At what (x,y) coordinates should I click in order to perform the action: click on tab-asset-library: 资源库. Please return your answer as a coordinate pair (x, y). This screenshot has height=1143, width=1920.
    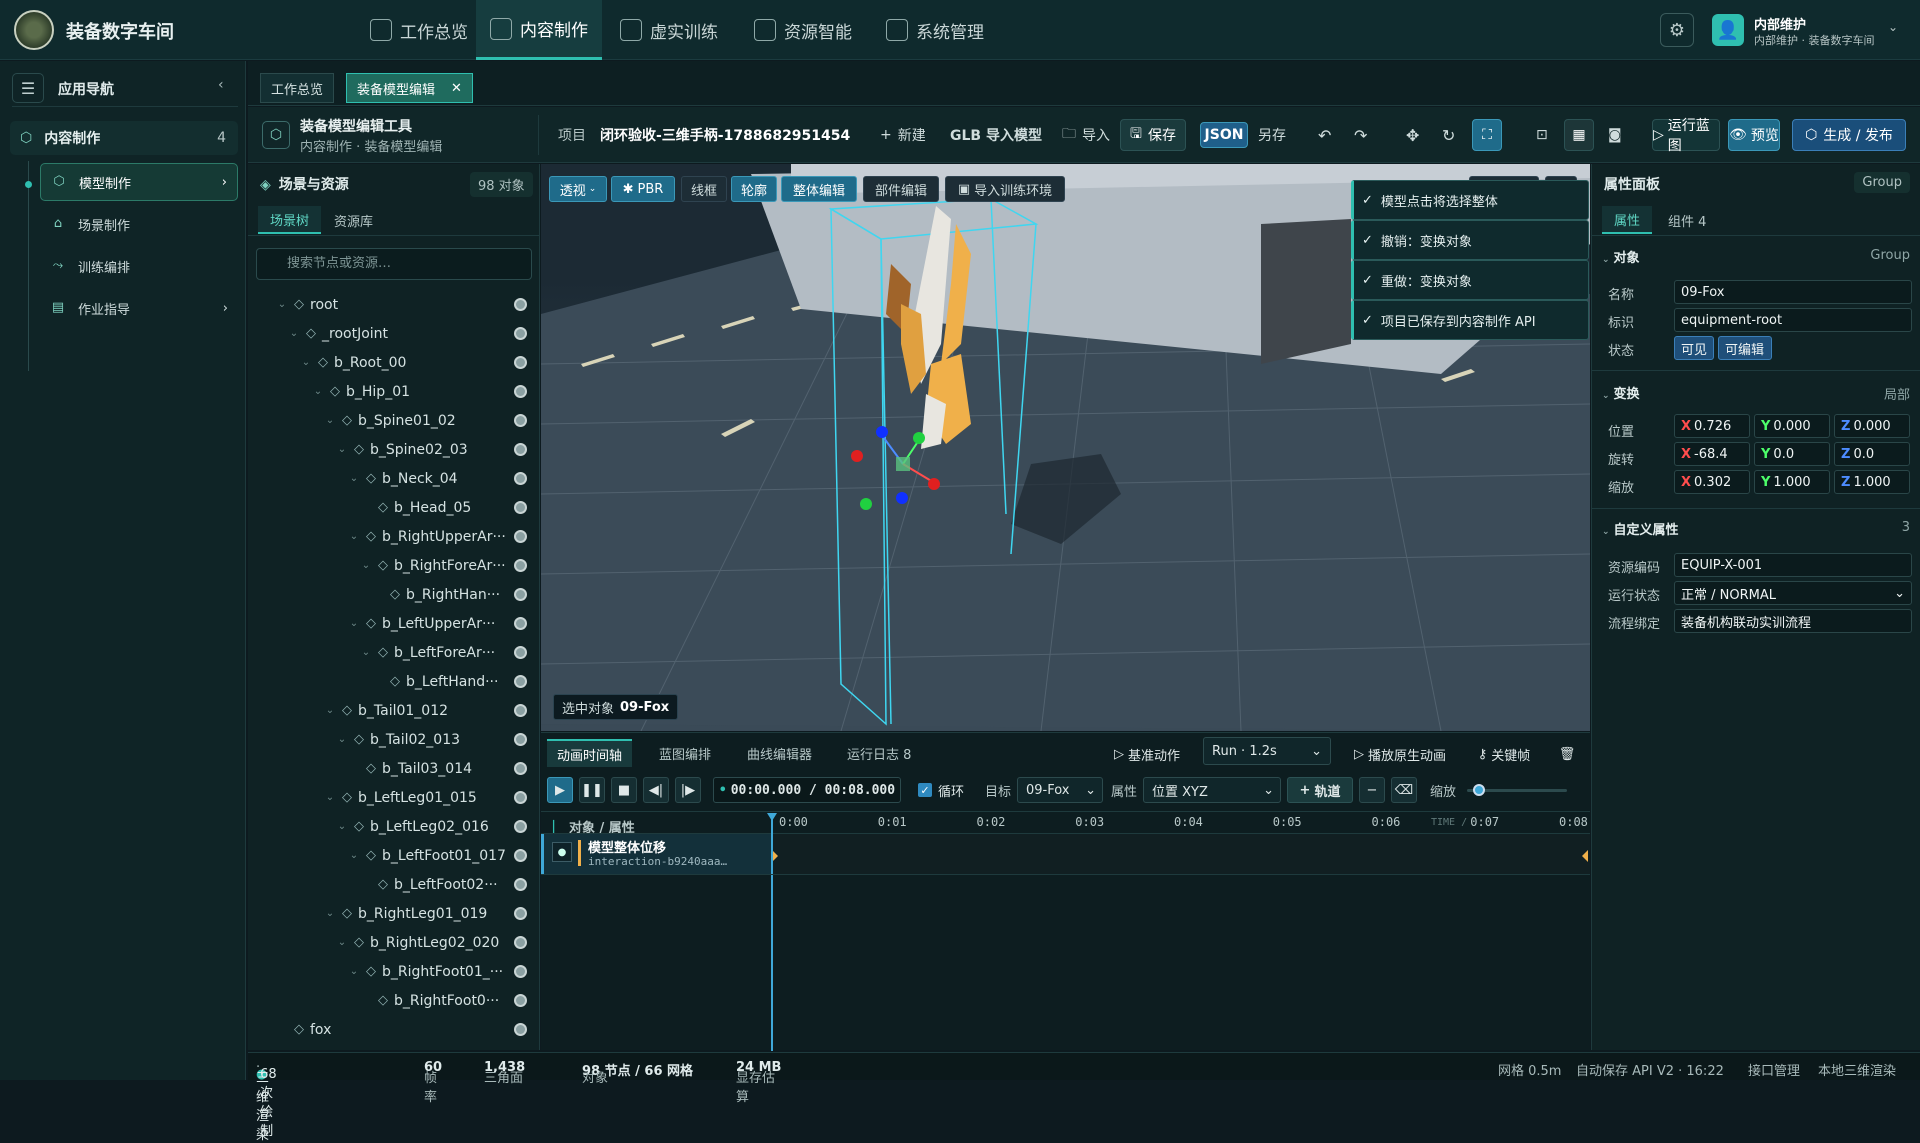
    Looking at the image, I should click on (353, 220).